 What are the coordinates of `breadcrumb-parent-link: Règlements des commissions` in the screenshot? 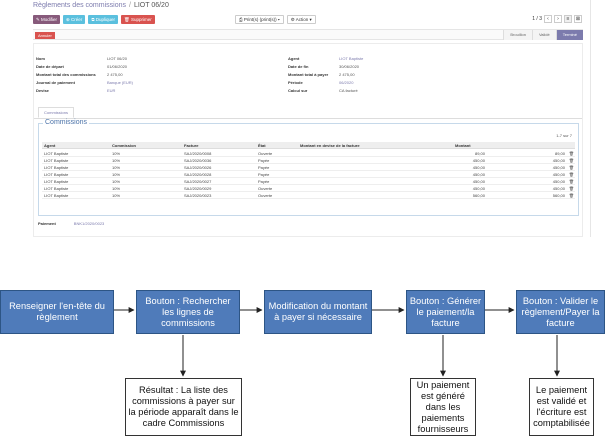 It's located at (79, 5).